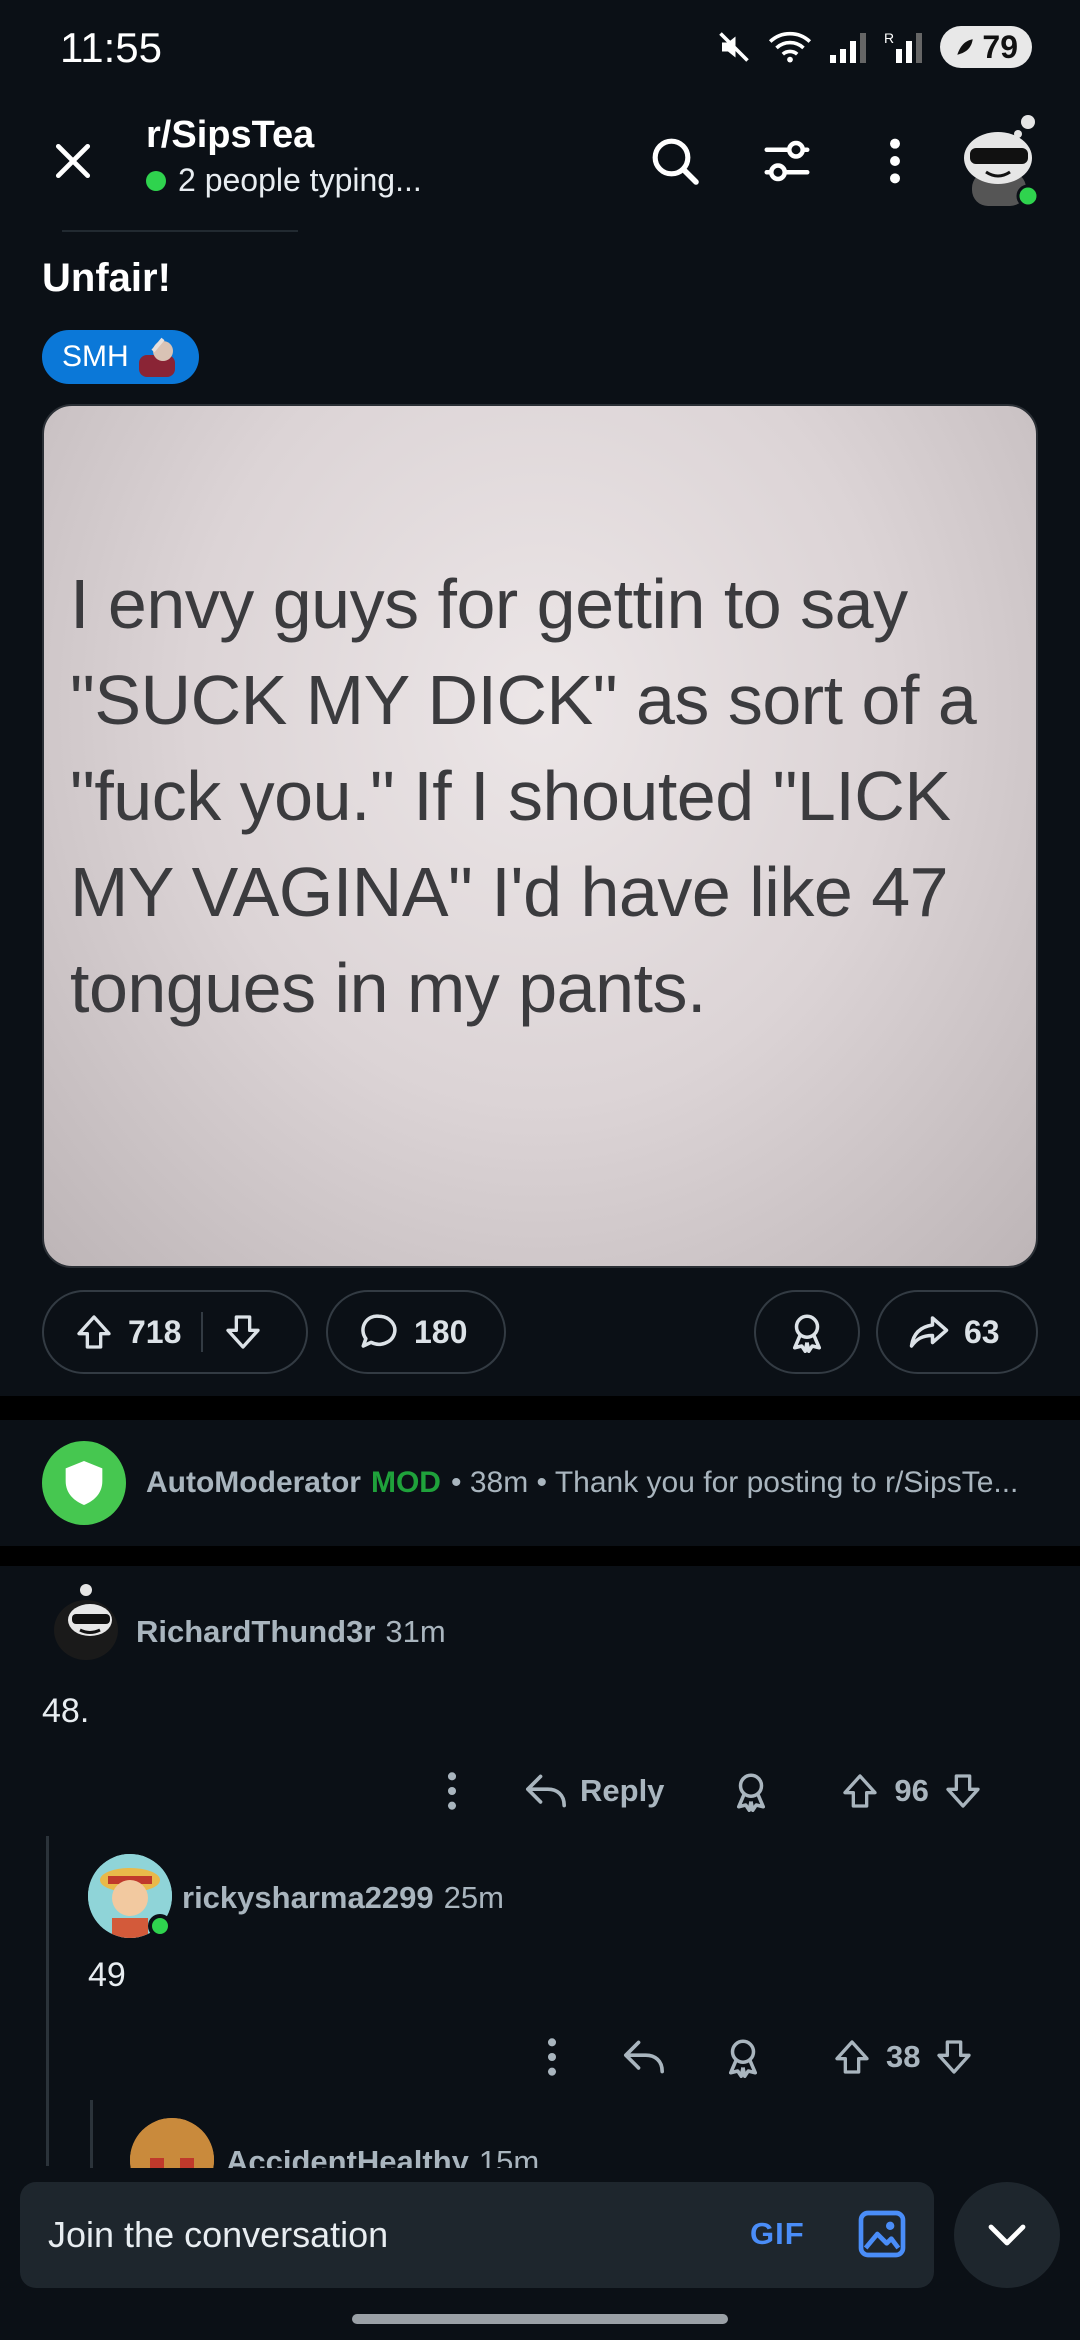 This screenshot has width=1080, height=2340. I want to click on battery-level: 79, so click(1000, 46).